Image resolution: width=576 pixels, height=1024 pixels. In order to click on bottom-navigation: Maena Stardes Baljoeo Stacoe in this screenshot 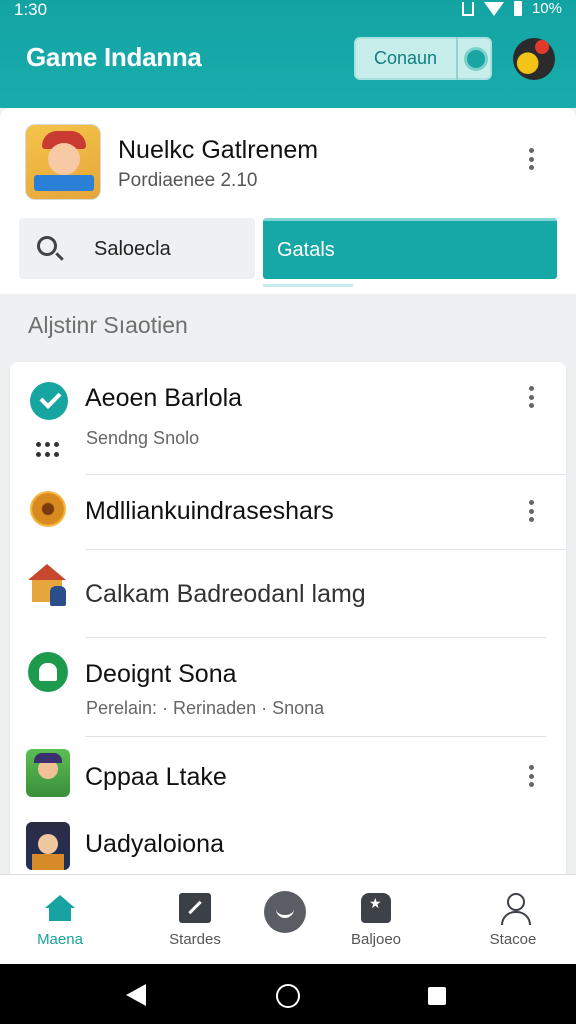, I will do `click(288, 919)`.